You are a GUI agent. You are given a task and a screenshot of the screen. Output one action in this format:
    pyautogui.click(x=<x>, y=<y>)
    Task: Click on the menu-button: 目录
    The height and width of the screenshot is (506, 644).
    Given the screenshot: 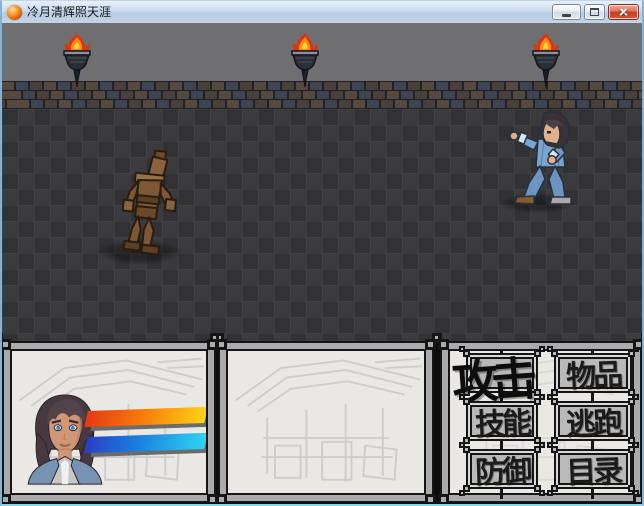 What is the action you would take?
    pyautogui.click(x=593, y=469)
    